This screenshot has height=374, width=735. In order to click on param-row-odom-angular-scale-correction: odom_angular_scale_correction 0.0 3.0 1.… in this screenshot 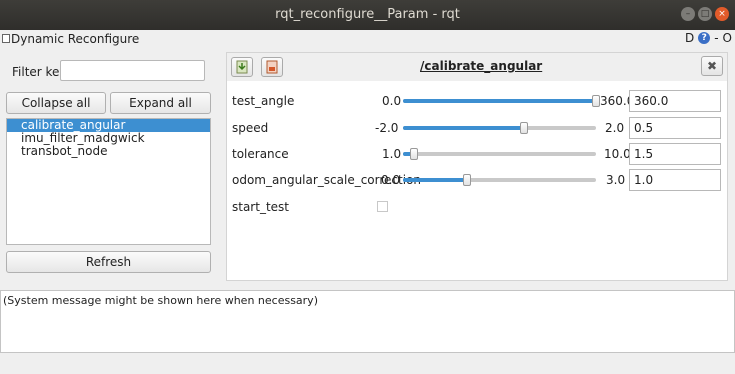, I will do `click(477, 180)`.